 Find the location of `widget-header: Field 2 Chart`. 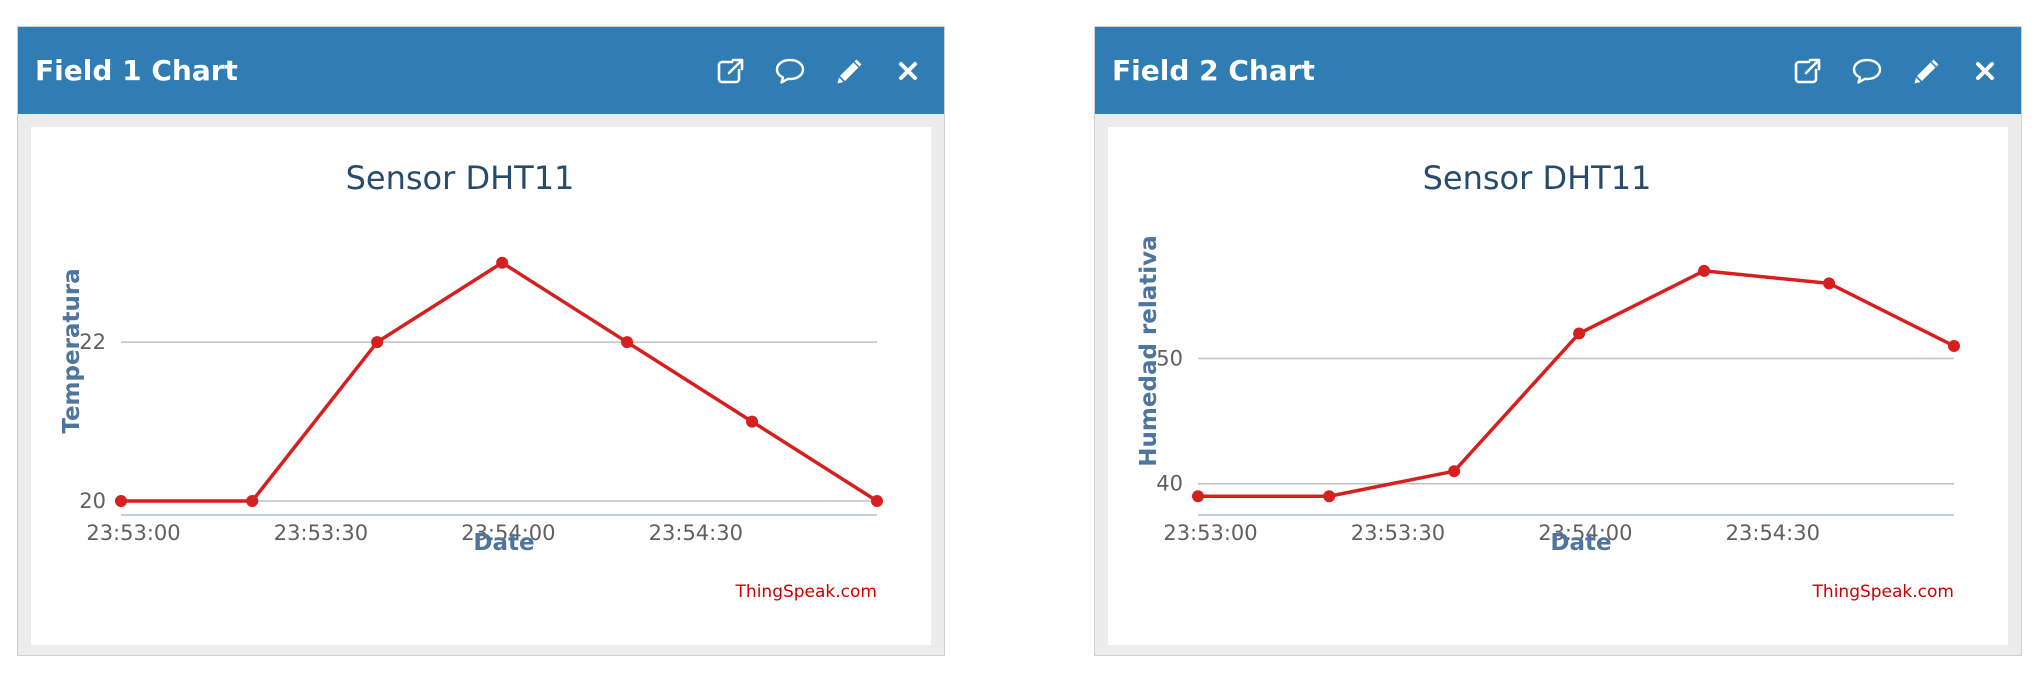

widget-header: Field 2 Chart is located at coordinates (1558, 70).